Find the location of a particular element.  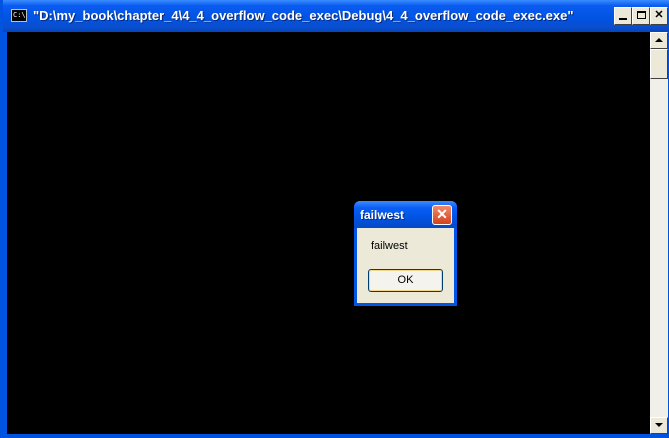

message-box-title: failwest is located at coordinates (382, 215).